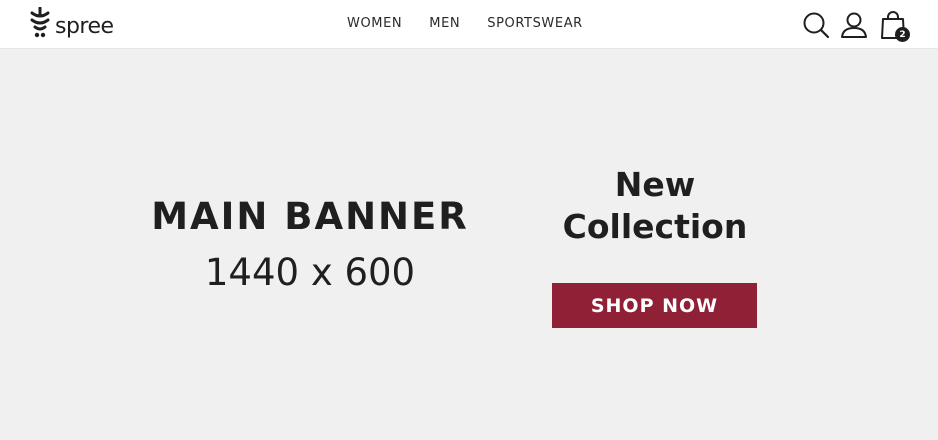 This screenshot has width=938, height=440. What do you see at coordinates (654, 305) in the screenshot?
I see `shop-now-button: SHOP NOW` at bounding box center [654, 305].